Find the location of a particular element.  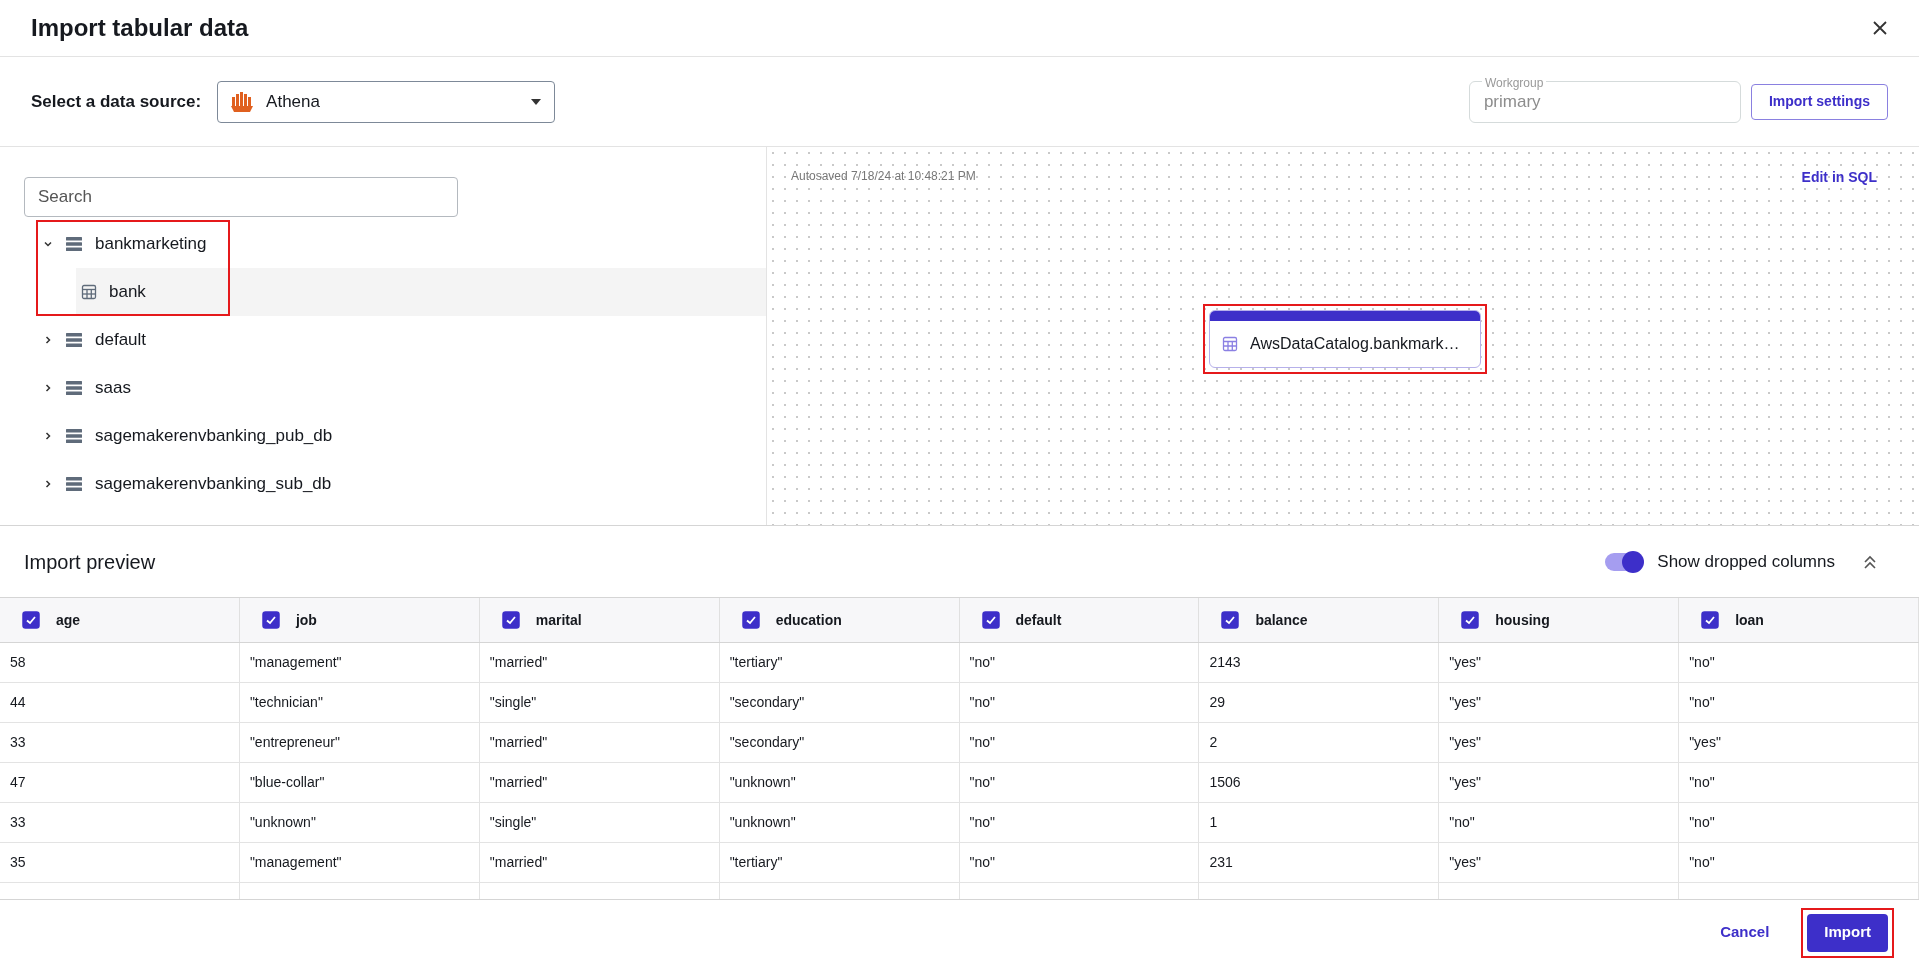

chevron-down-icon is located at coordinates (48, 244).